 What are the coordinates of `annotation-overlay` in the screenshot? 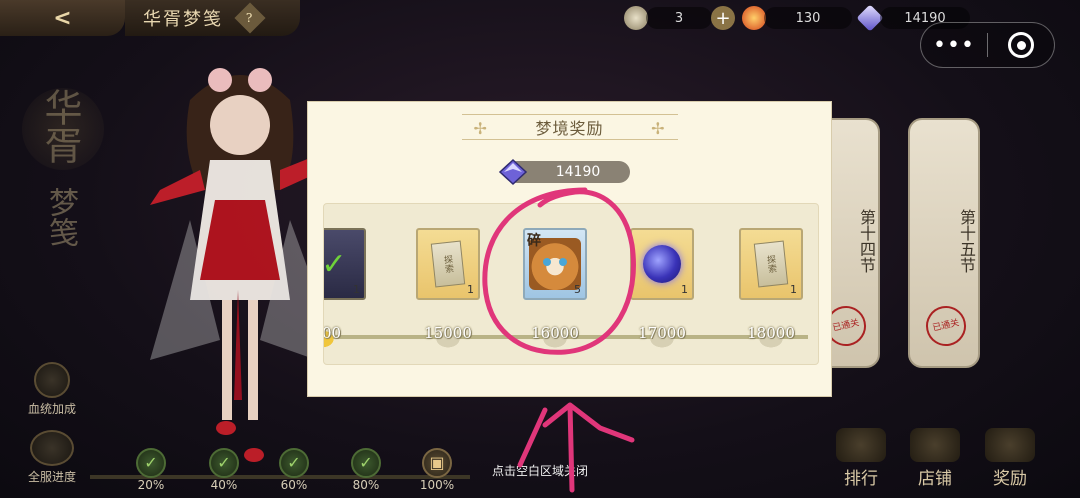 It's located at (559, 340).